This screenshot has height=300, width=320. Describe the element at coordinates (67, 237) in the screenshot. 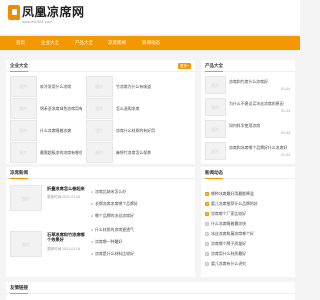

I see `news-feature-title: 石草凉席和竹凉席哪个效果好` at that location.